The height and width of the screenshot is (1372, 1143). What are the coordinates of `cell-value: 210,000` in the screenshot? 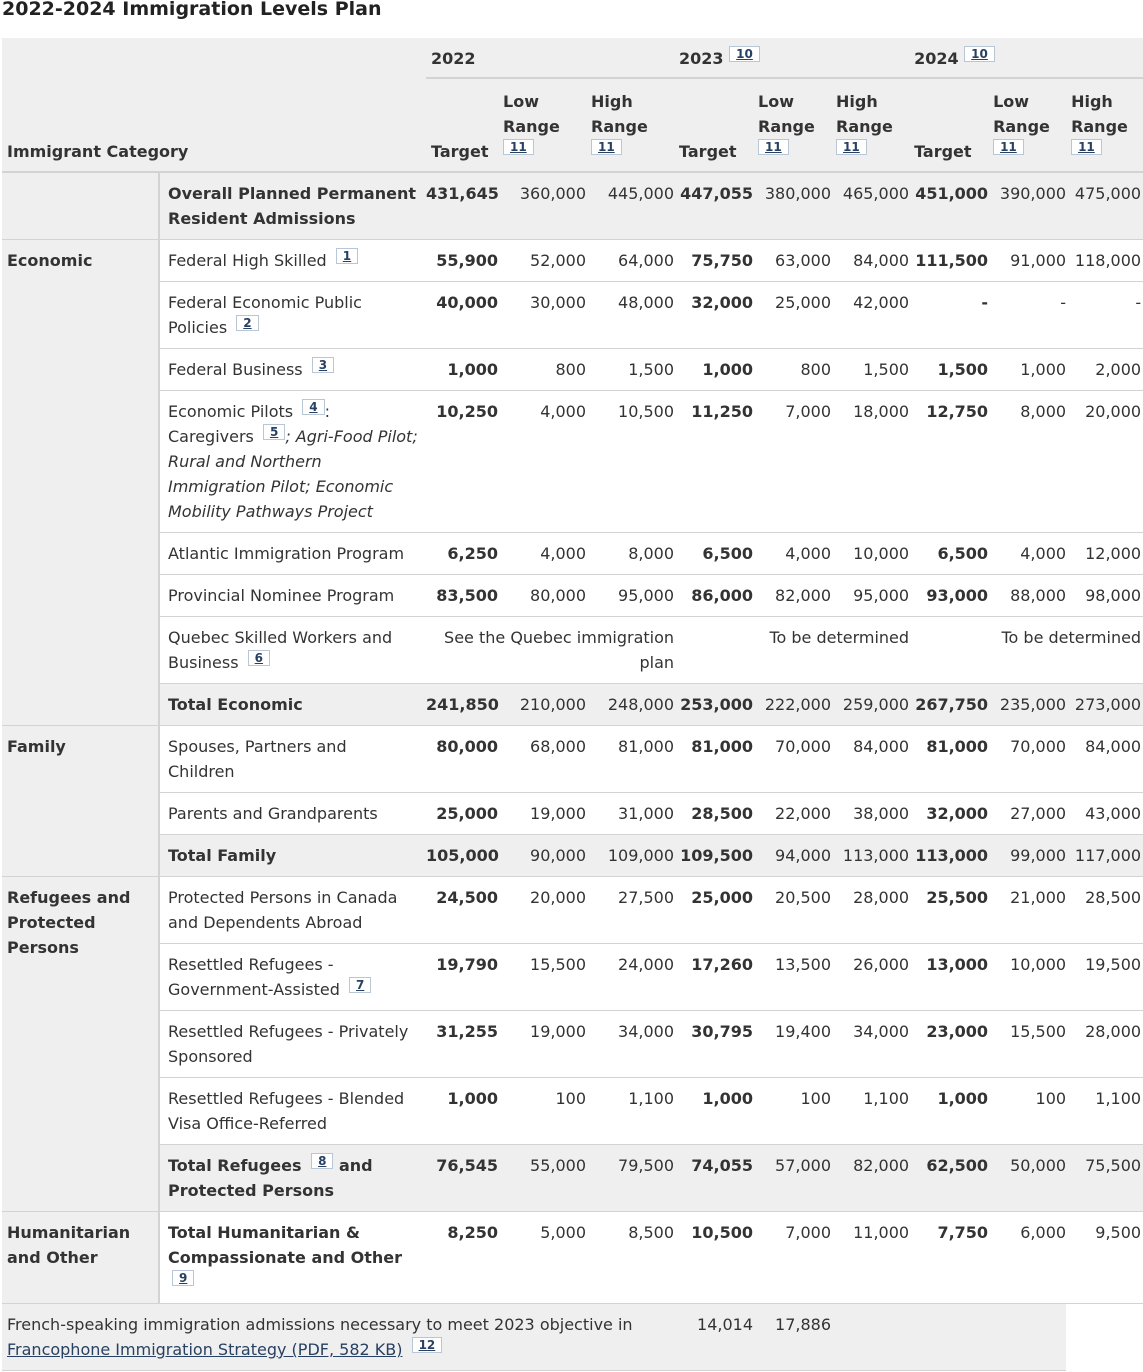 It's located at (542, 704).